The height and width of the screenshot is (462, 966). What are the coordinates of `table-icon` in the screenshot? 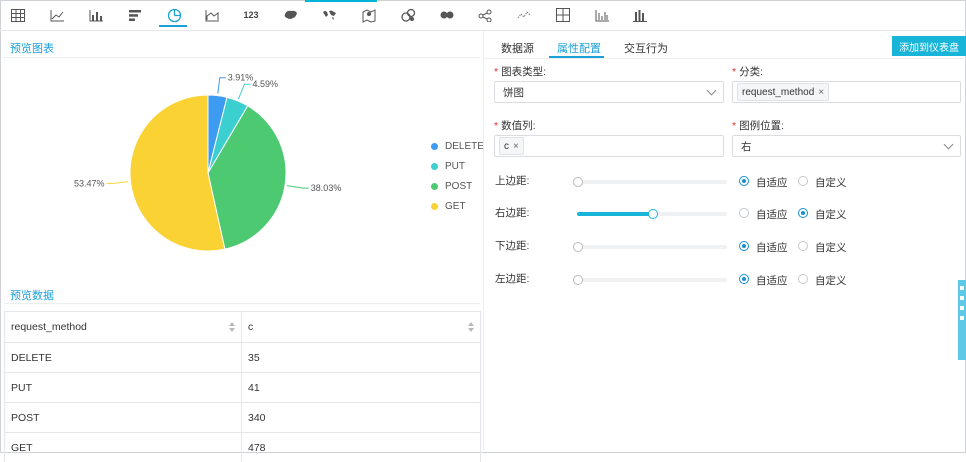 It's located at (18, 15).